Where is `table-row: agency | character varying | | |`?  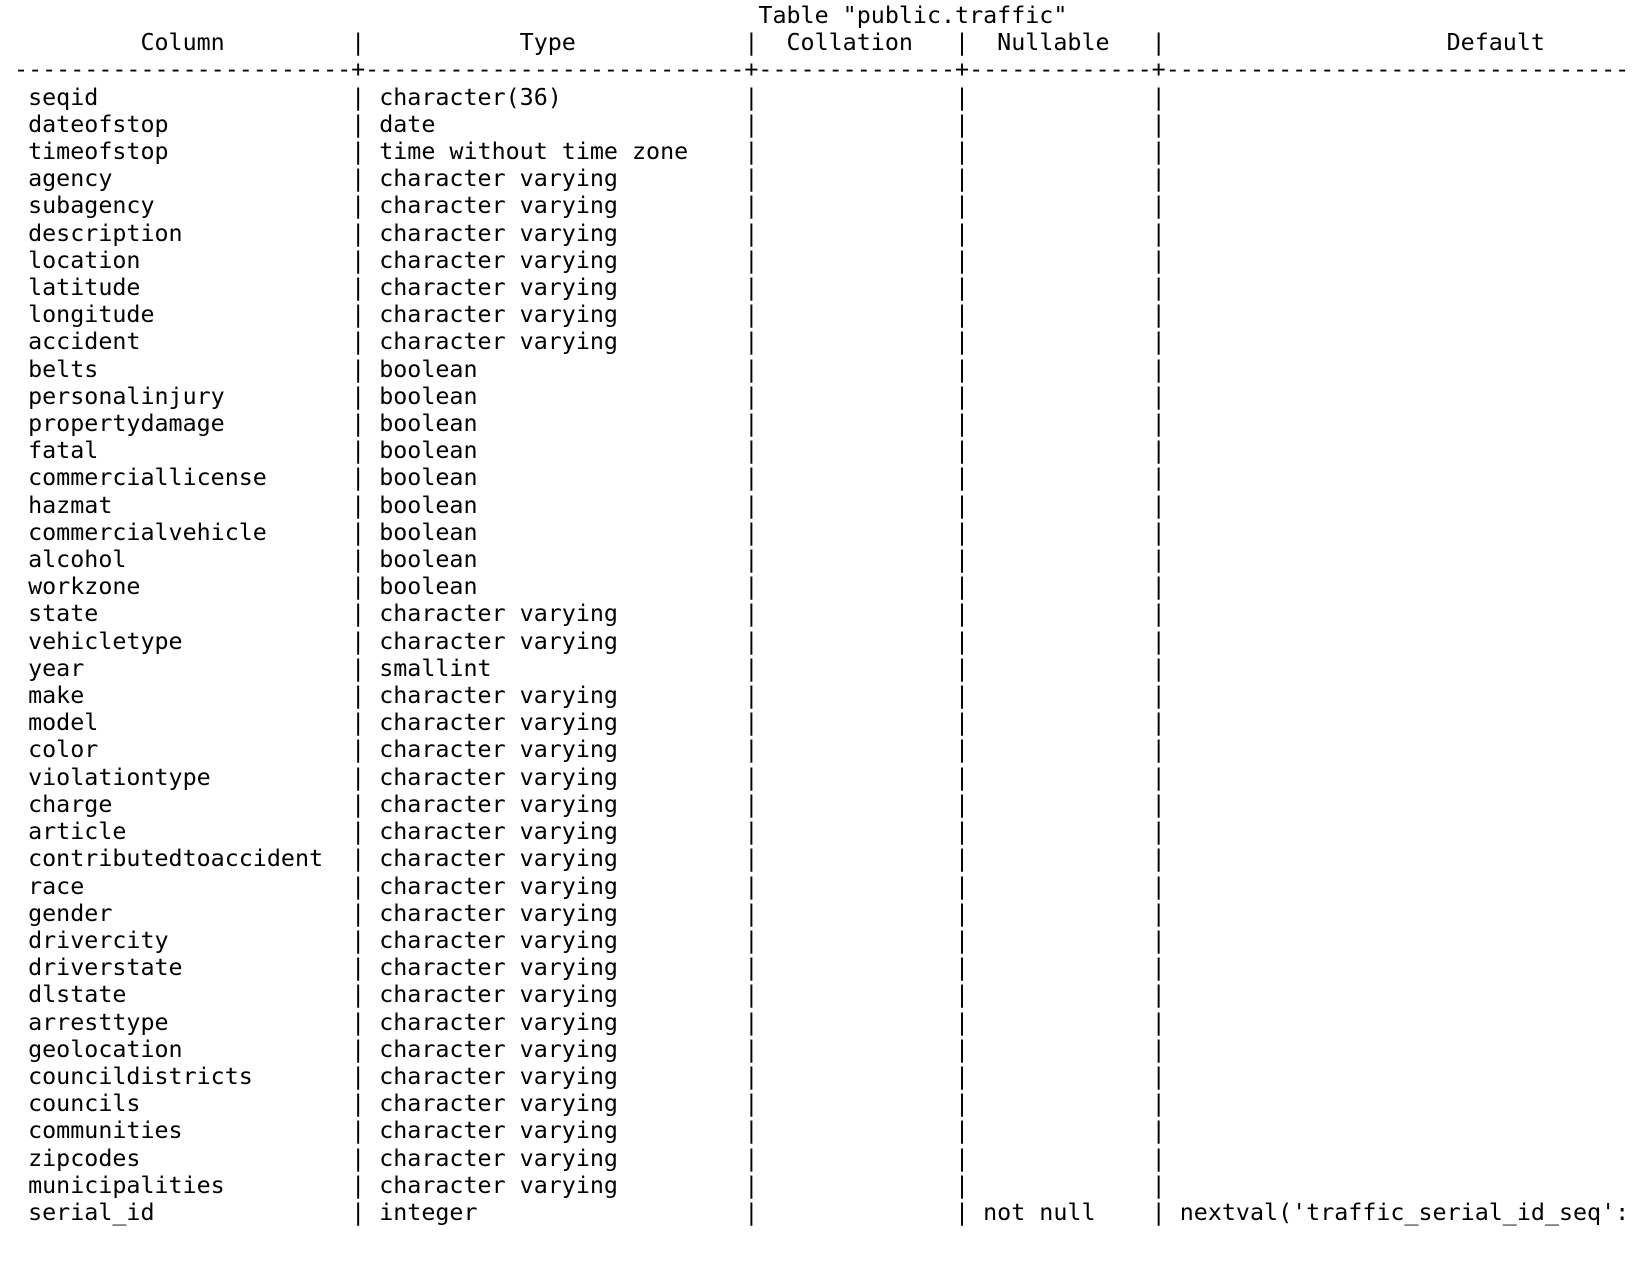
table-row: agency | character varying | | | is located at coordinates (597, 178).